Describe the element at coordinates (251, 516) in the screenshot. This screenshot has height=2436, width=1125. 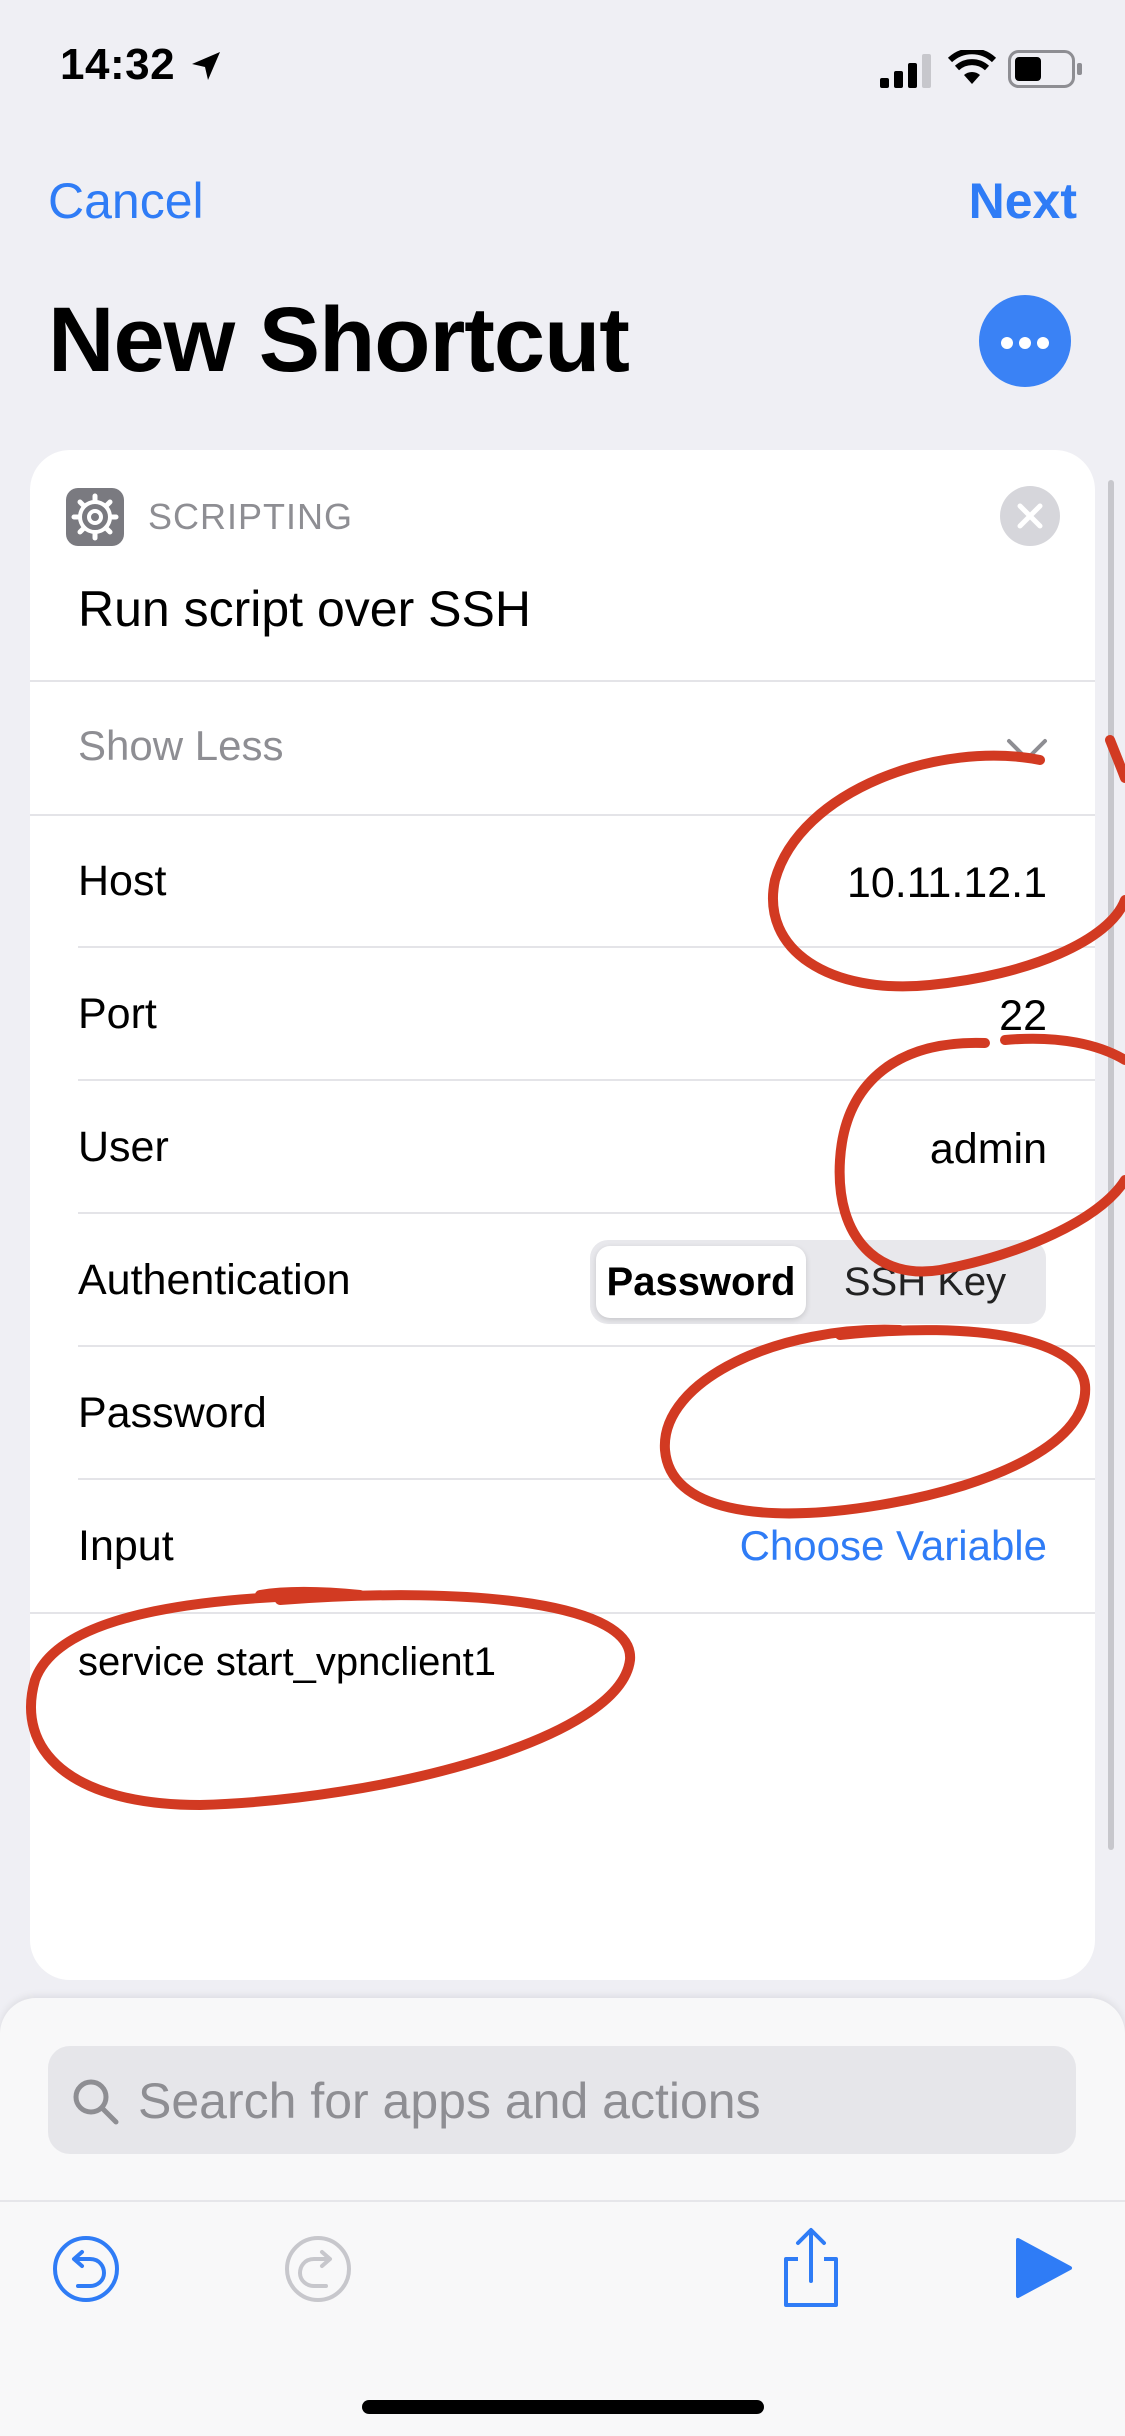
I see `action-category: SCRIPTING` at that location.